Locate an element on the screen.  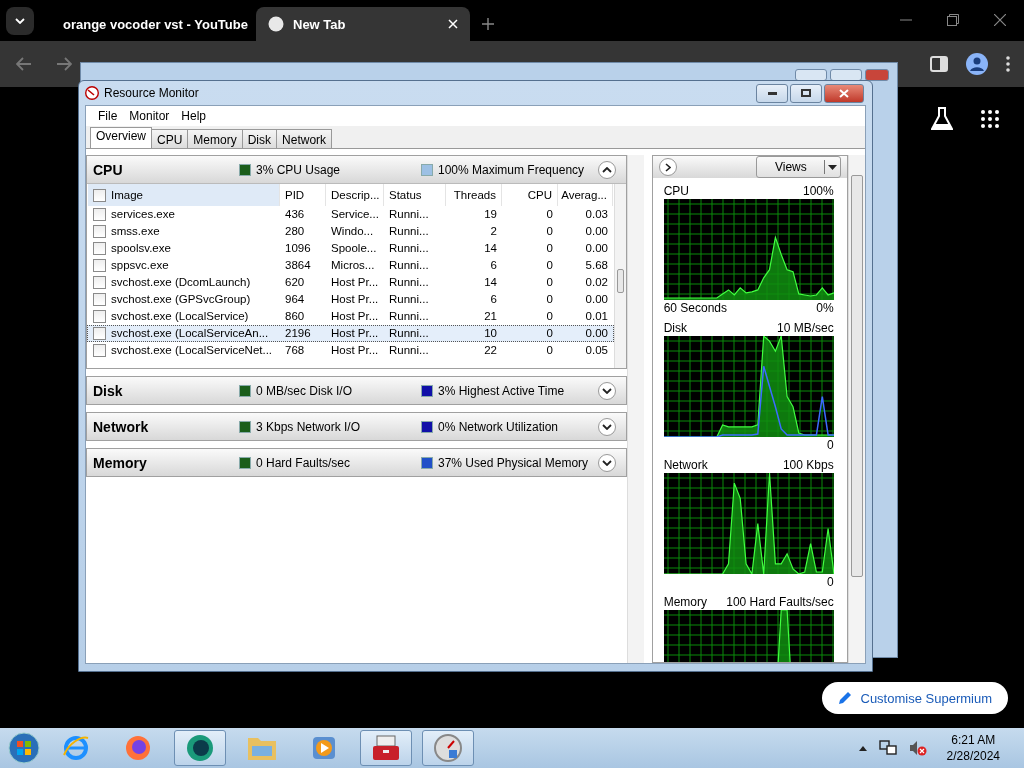
date: 2/28/2024 is located at coordinates (973, 756).